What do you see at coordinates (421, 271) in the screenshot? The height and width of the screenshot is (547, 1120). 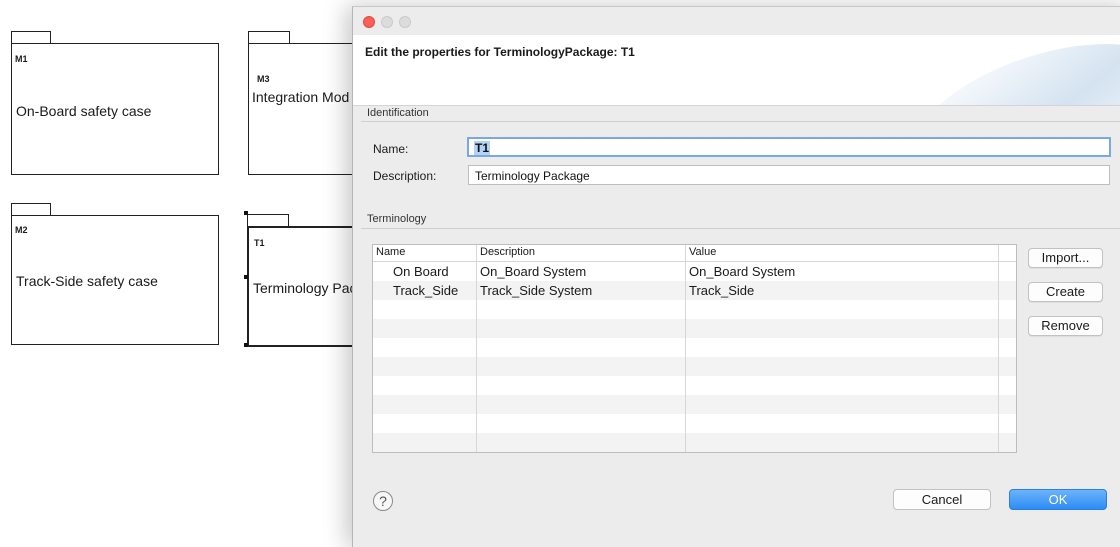 I see `cell-name: On Board` at bounding box center [421, 271].